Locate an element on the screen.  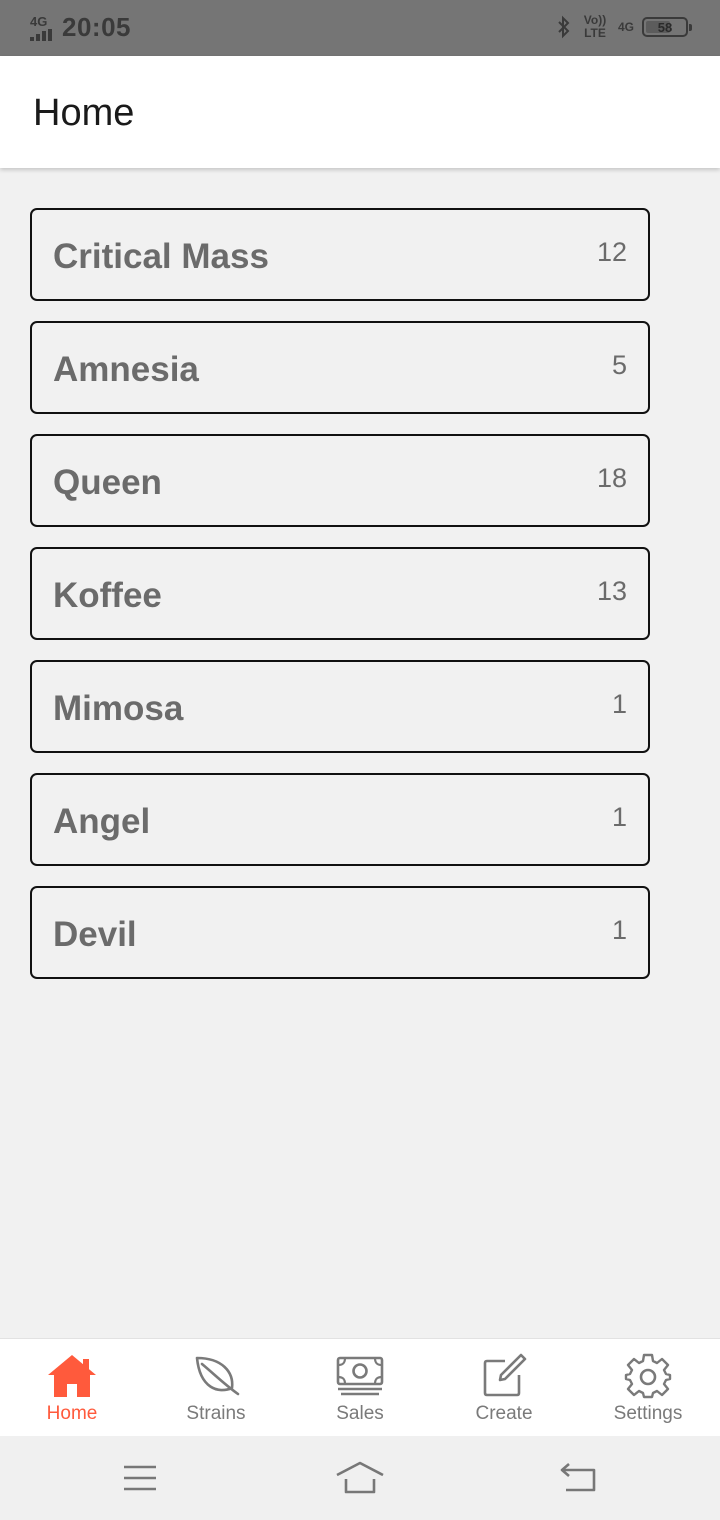
strain-count: 5 is located at coordinates (619, 365).